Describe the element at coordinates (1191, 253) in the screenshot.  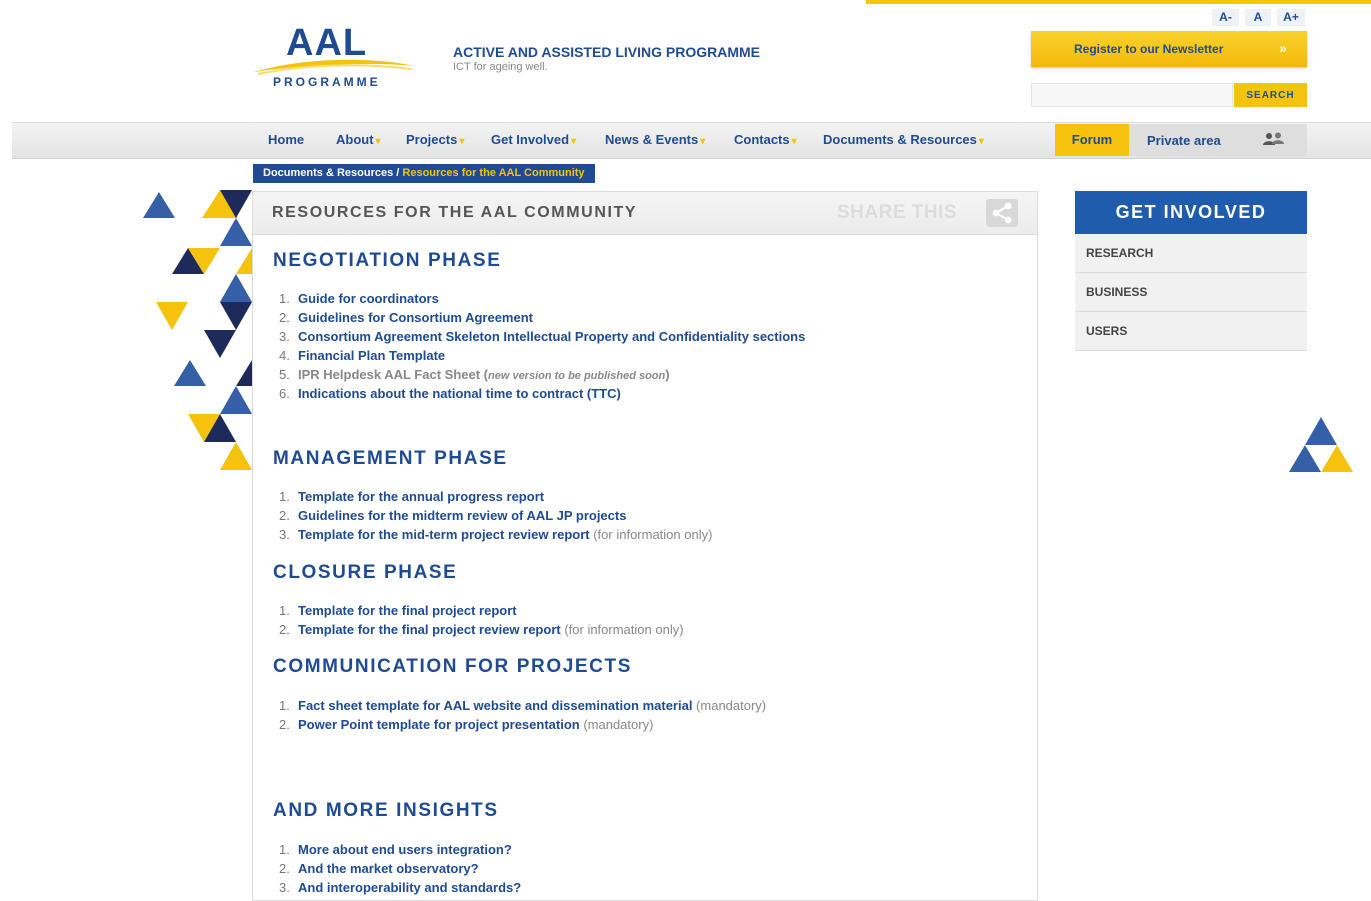
I see `sidebar-item-research: RESEARCH` at that location.